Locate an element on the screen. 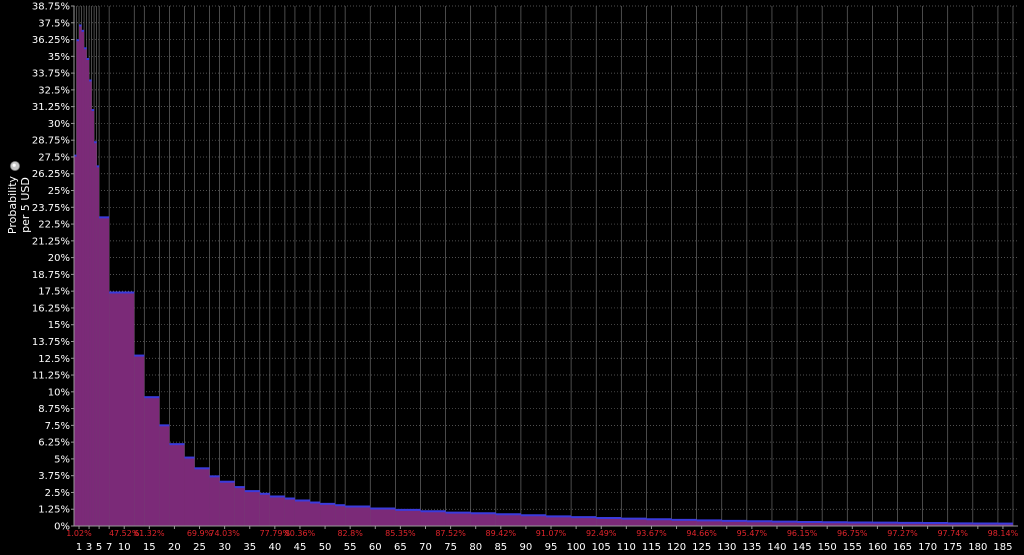 This screenshot has height=555, width=1024. x-tick-label: 40 is located at coordinates (274, 547).